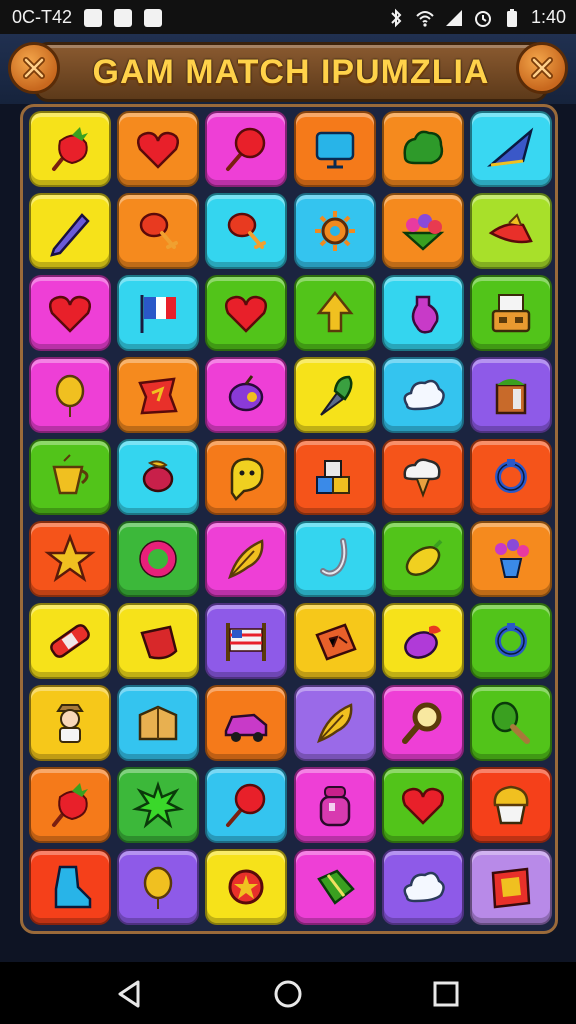 This screenshot has height=1024, width=576. Describe the element at coordinates (453, 17) in the screenshot. I see `signal-icon` at that location.